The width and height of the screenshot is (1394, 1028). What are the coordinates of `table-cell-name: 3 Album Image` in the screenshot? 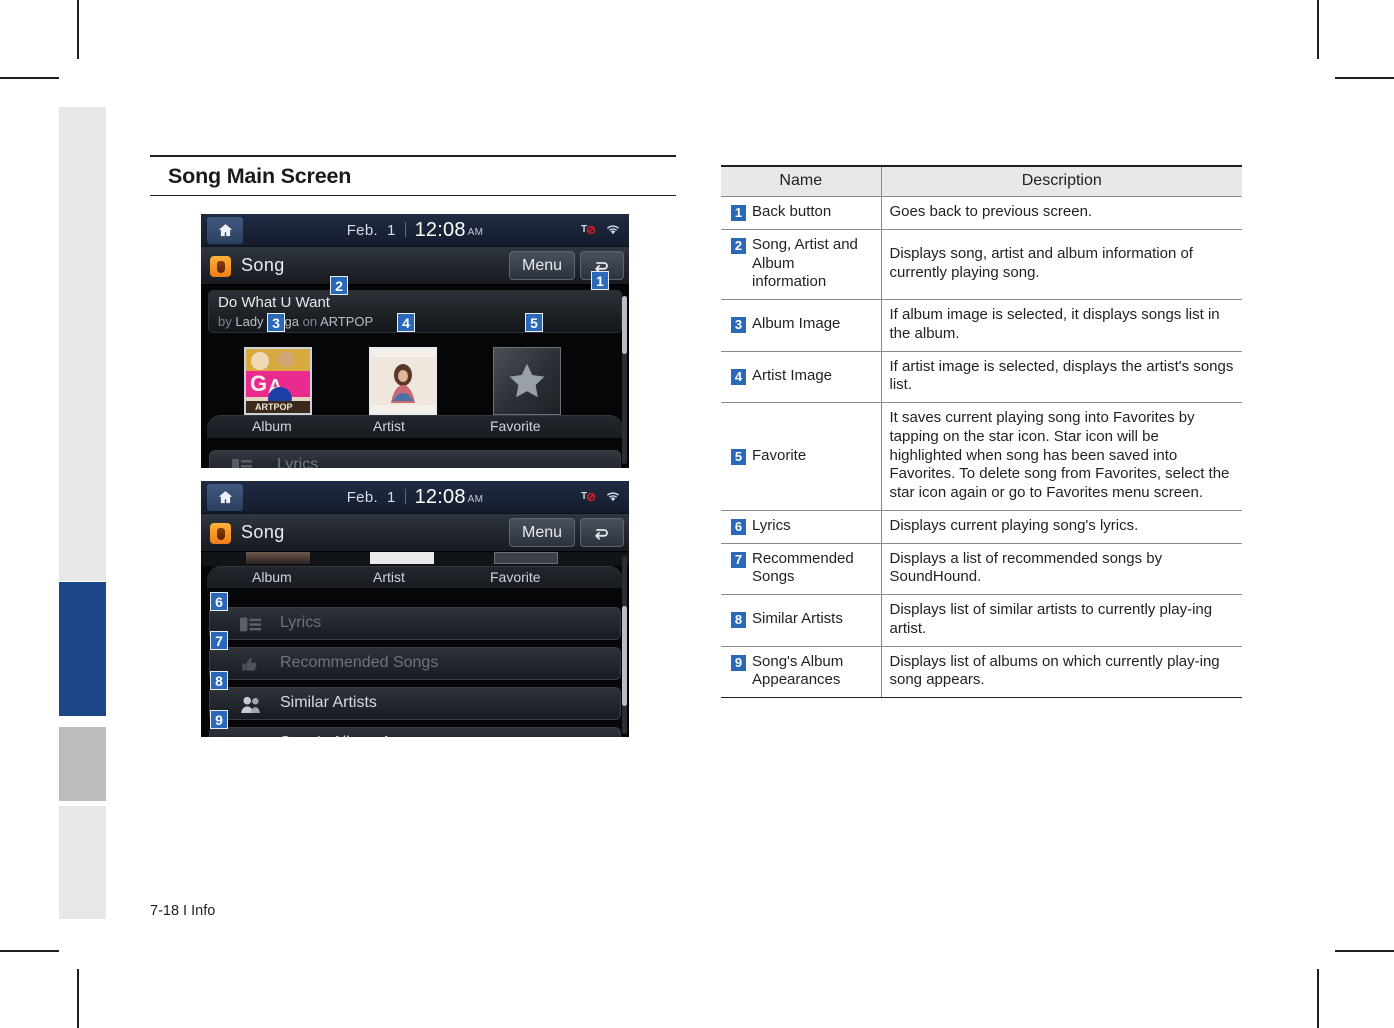 It's located at (801, 325).